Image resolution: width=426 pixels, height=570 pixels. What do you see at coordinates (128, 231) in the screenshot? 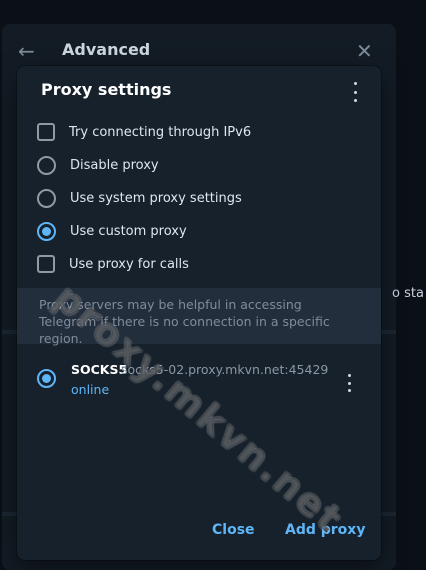
I see `option-label: Use custom proxy` at bounding box center [128, 231].